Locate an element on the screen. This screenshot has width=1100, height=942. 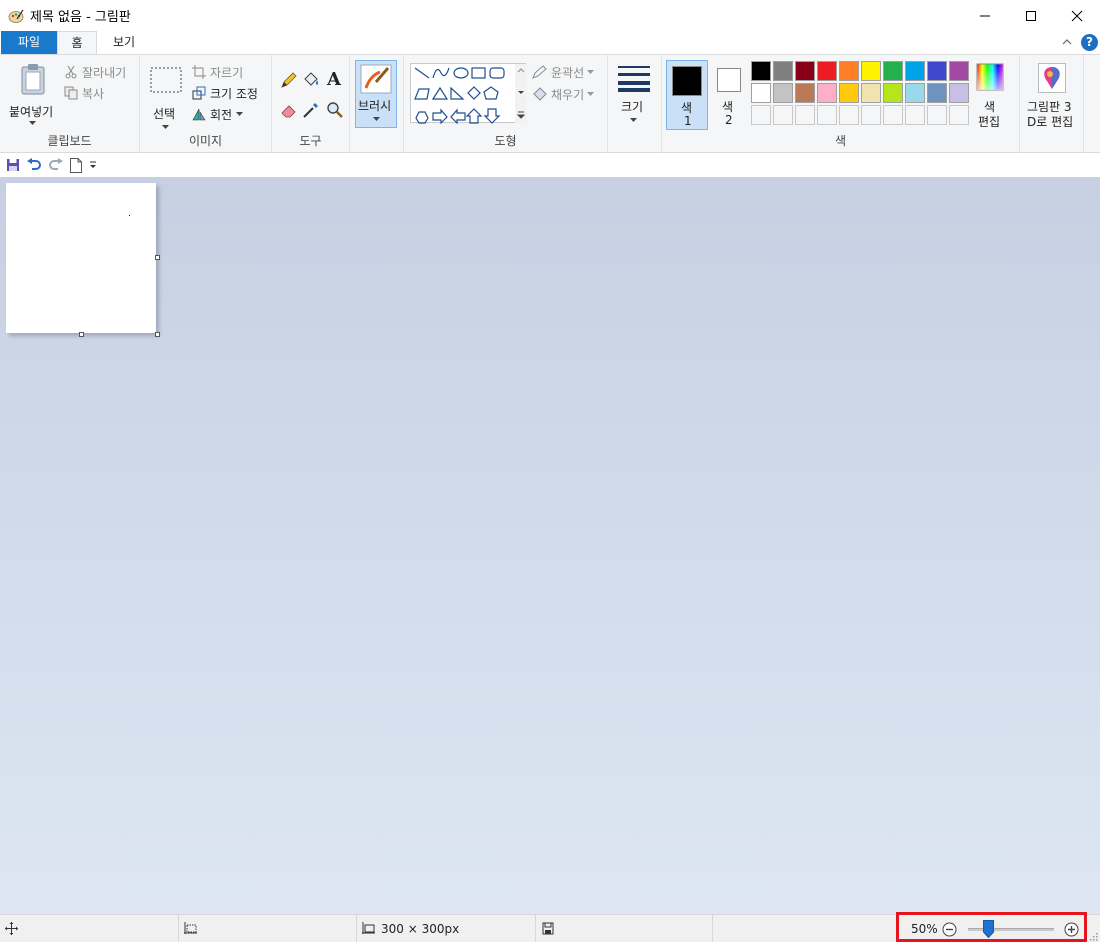
rotate-dropdown-icon is located at coordinates (240, 114).